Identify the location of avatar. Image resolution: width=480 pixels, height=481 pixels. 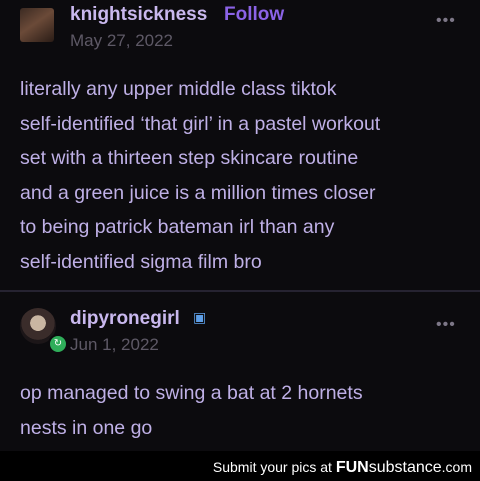
(37, 25).